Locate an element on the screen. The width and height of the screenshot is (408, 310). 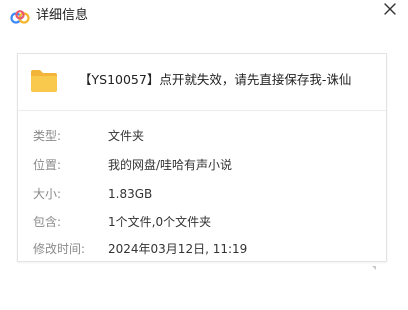
detail-label: 修改时间: is located at coordinates (59, 249).